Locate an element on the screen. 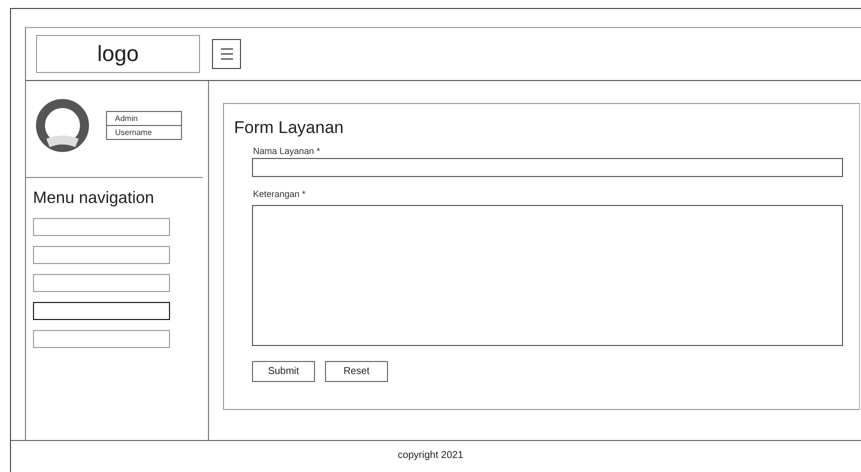  role-label: Admin is located at coordinates (144, 119).